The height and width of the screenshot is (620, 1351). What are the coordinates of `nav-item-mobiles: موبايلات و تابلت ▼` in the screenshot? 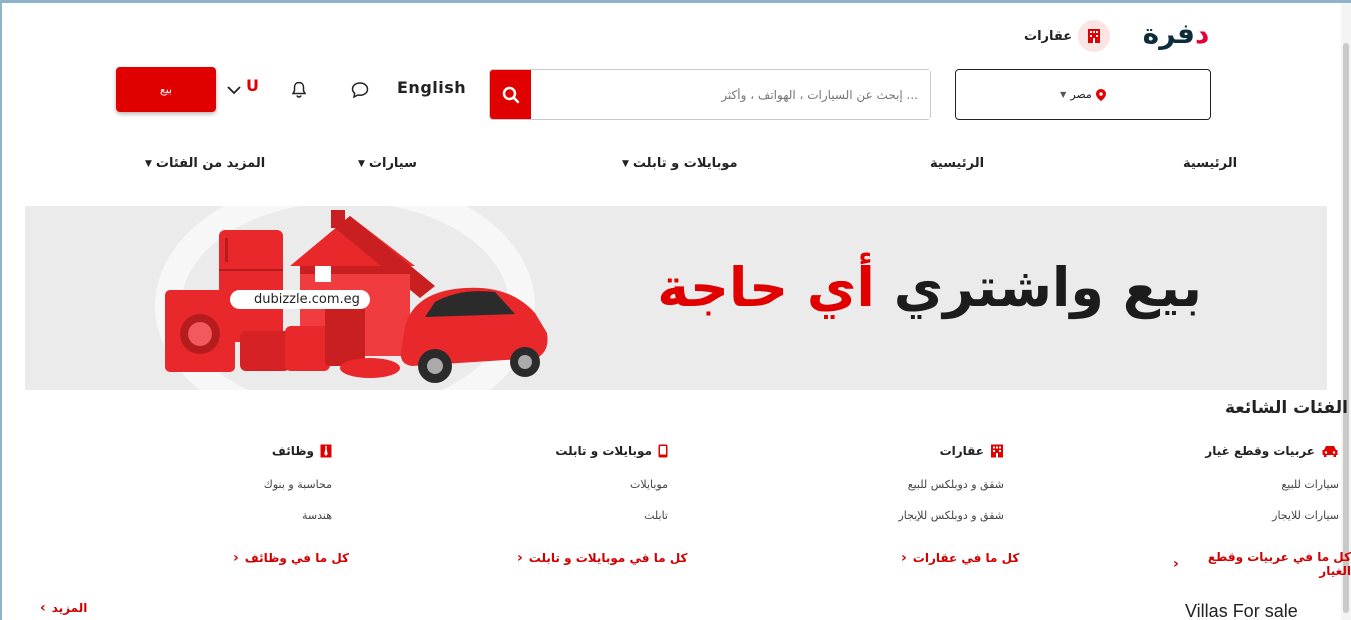 It's located at (680, 163).